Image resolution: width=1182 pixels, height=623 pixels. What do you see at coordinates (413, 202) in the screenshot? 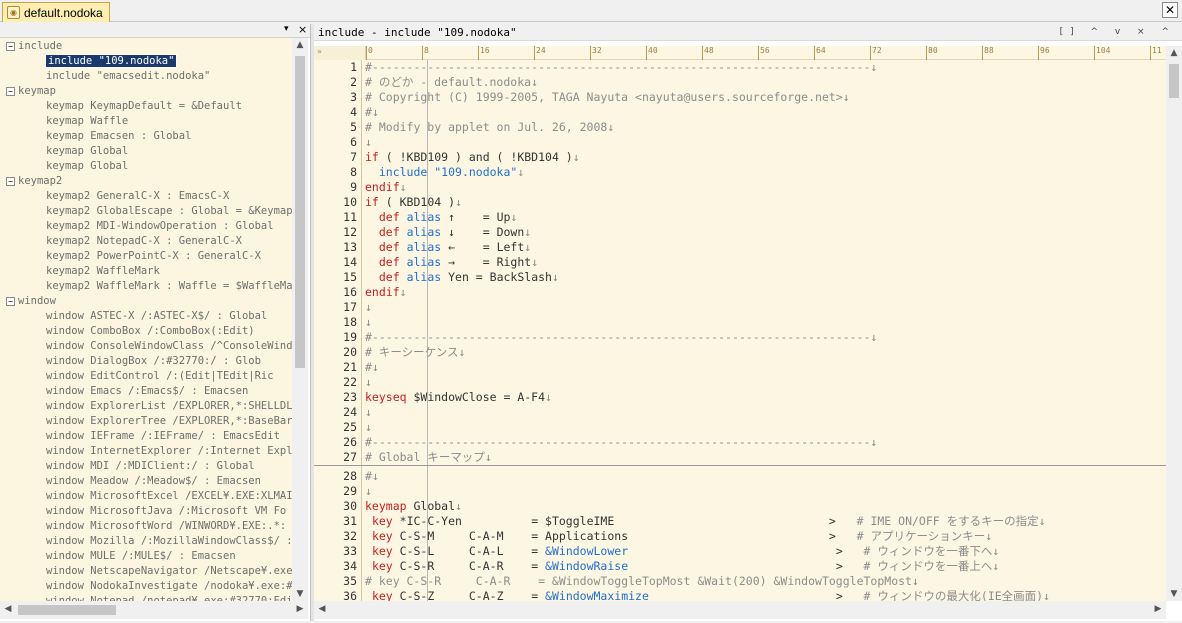
I see `code-line: if ( KBD104 )↓` at bounding box center [413, 202].